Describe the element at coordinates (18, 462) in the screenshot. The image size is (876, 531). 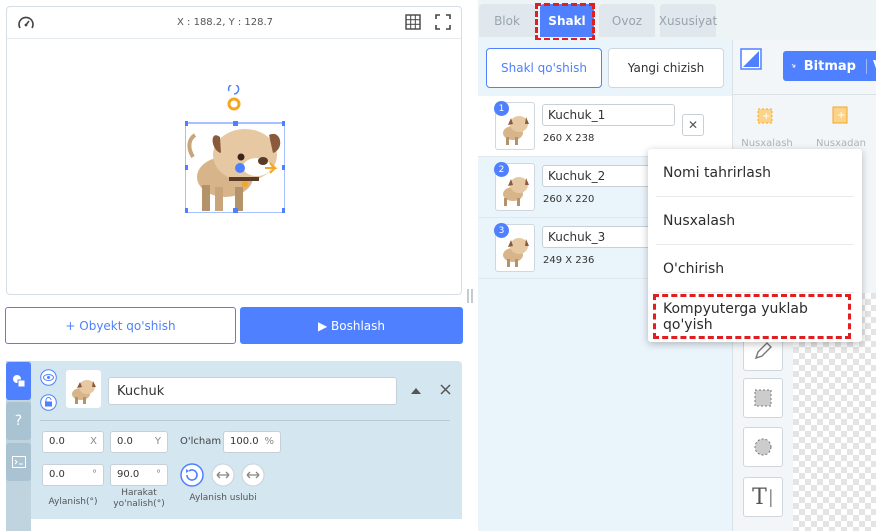
I see `console-tab` at that location.